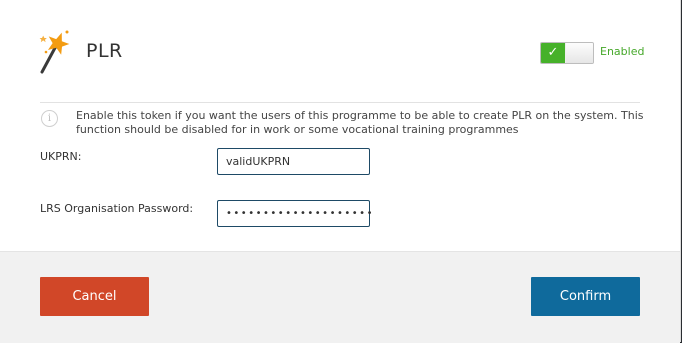 Image resolution: width=682 pixels, height=343 pixels. What do you see at coordinates (94, 296) in the screenshot?
I see `cancel-button: Cancel` at bounding box center [94, 296].